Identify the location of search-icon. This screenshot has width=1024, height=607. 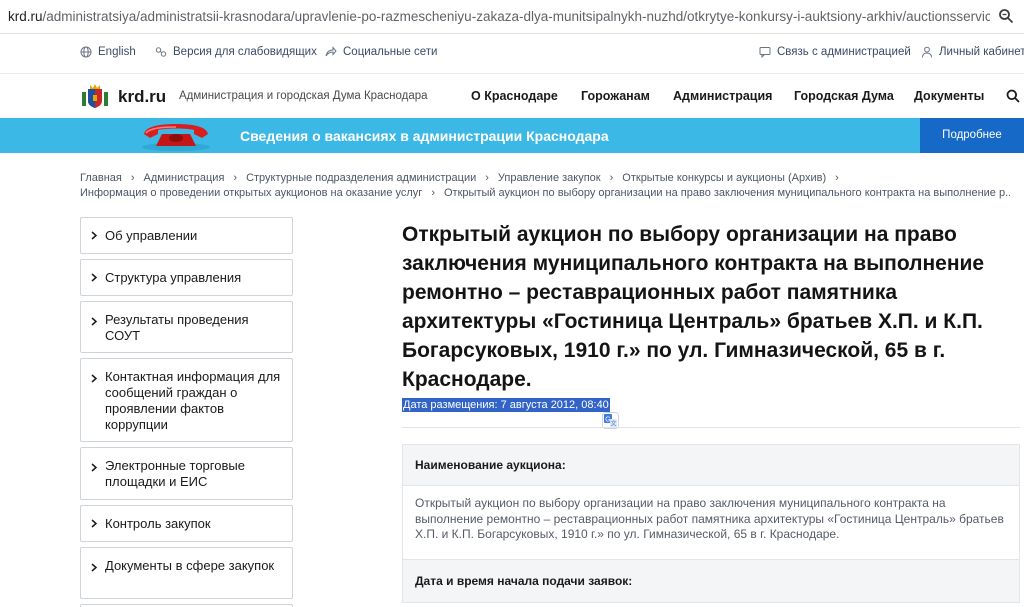
(1013, 96).